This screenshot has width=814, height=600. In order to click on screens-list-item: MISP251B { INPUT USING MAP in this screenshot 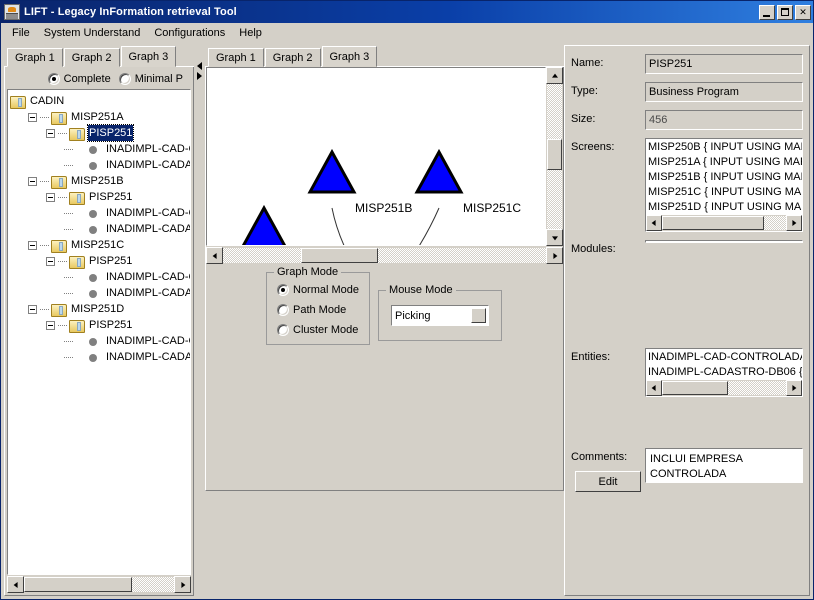, I will do `click(725, 177)`.